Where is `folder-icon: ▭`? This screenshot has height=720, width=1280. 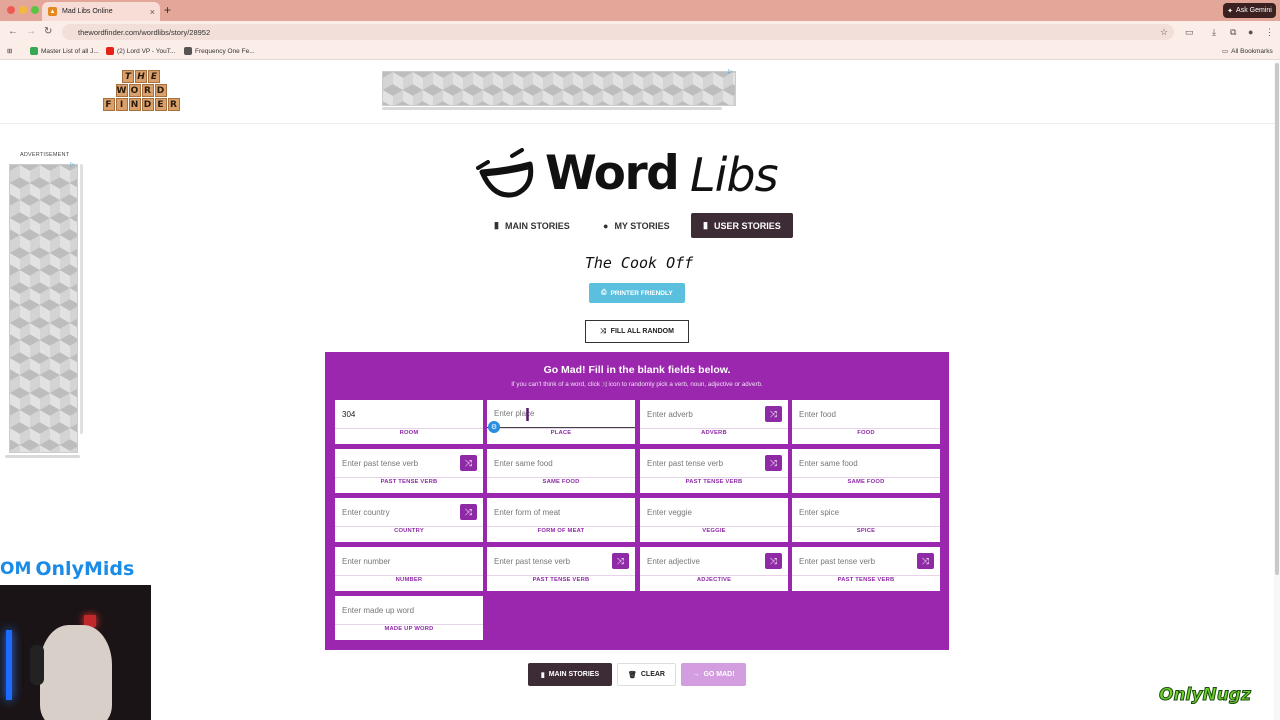 folder-icon: ▭ is located at coordinates (1225, 51).